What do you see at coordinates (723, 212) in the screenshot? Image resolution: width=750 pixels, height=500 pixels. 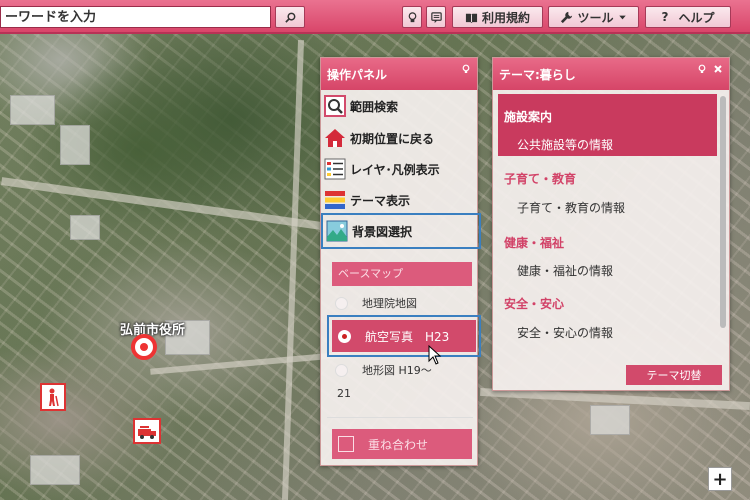 I see `theme-scrollbar` at bounding box center [723, 212].